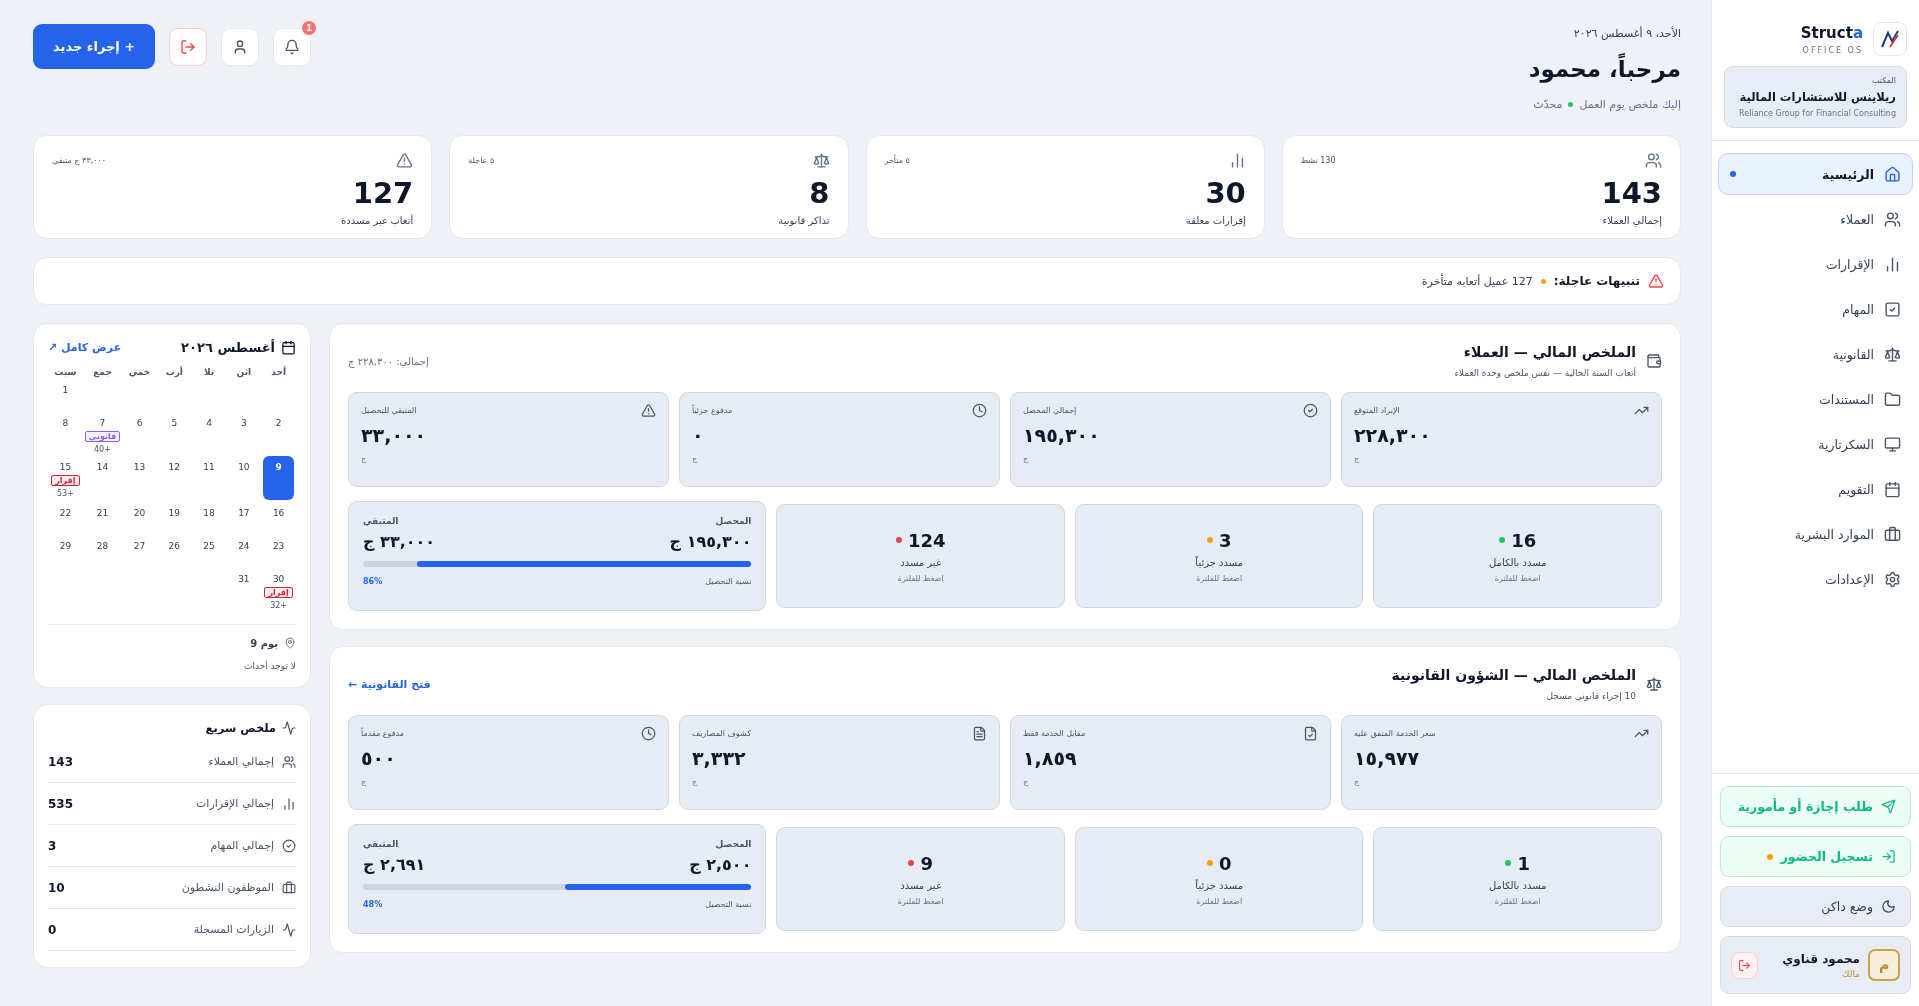  I want to click on pin-icon, so click(290, 643).